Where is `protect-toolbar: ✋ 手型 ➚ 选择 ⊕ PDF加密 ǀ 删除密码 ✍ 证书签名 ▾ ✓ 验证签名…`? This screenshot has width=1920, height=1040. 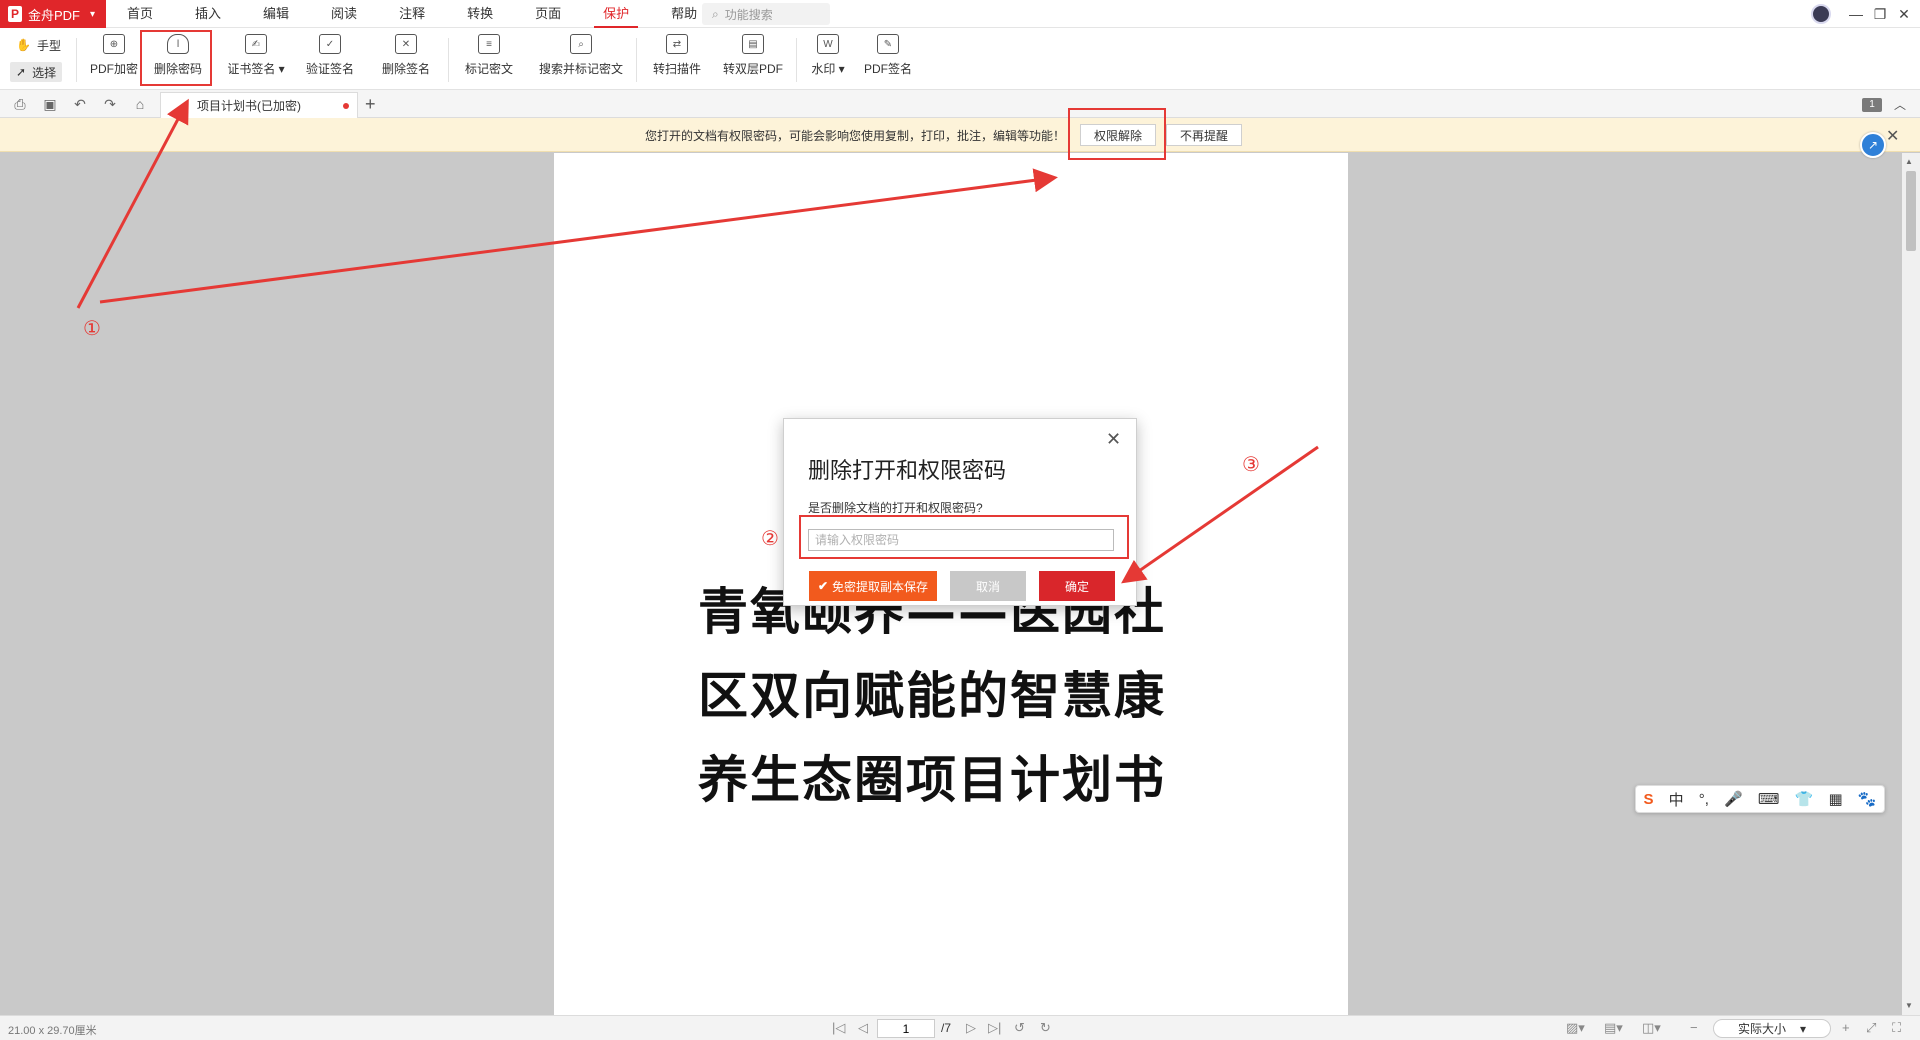
protect-toolbar: ✋ 手型 ➚ 选择 ⊕ PDF加密 ǀ 删除密码 ✍ 证书签名 ▾ ✓ 验证签名… is located at coordinates (960, 59).